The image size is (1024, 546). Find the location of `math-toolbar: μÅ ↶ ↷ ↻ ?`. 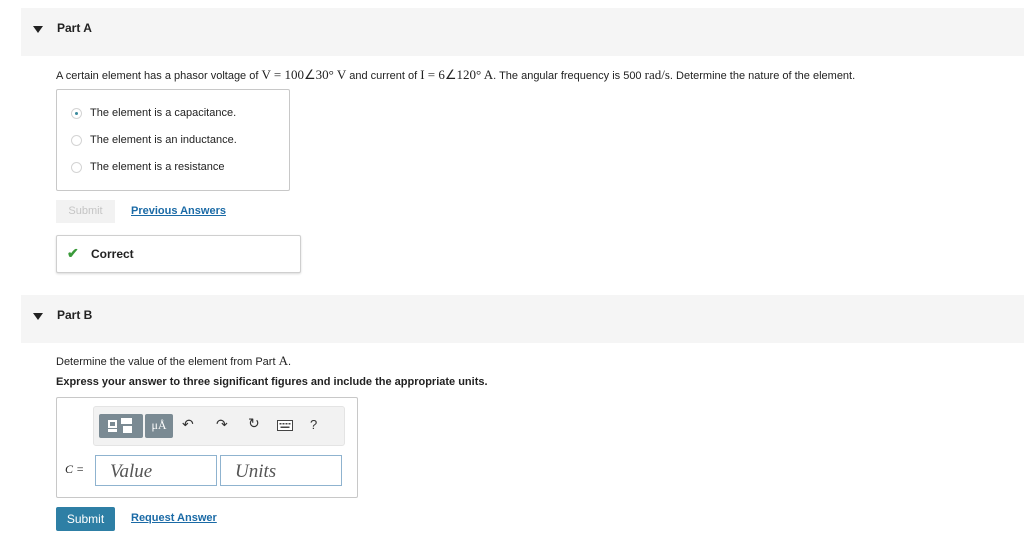

math-toolbar: μÅ ↶ ↷ ↻ ? is located at coordinates (219, 426).